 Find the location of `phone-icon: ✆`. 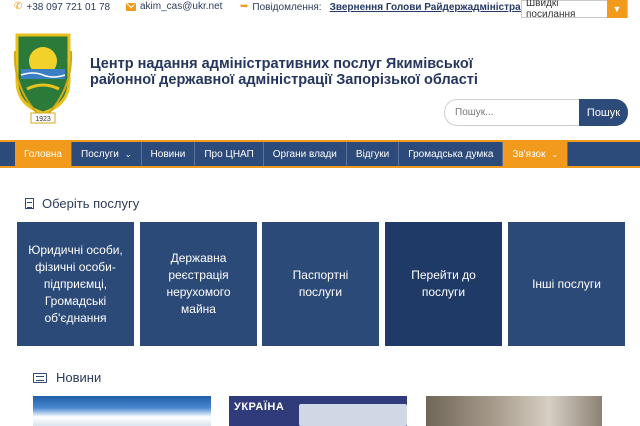

phone-icon: ✆ is located at coordinates (18, 6).